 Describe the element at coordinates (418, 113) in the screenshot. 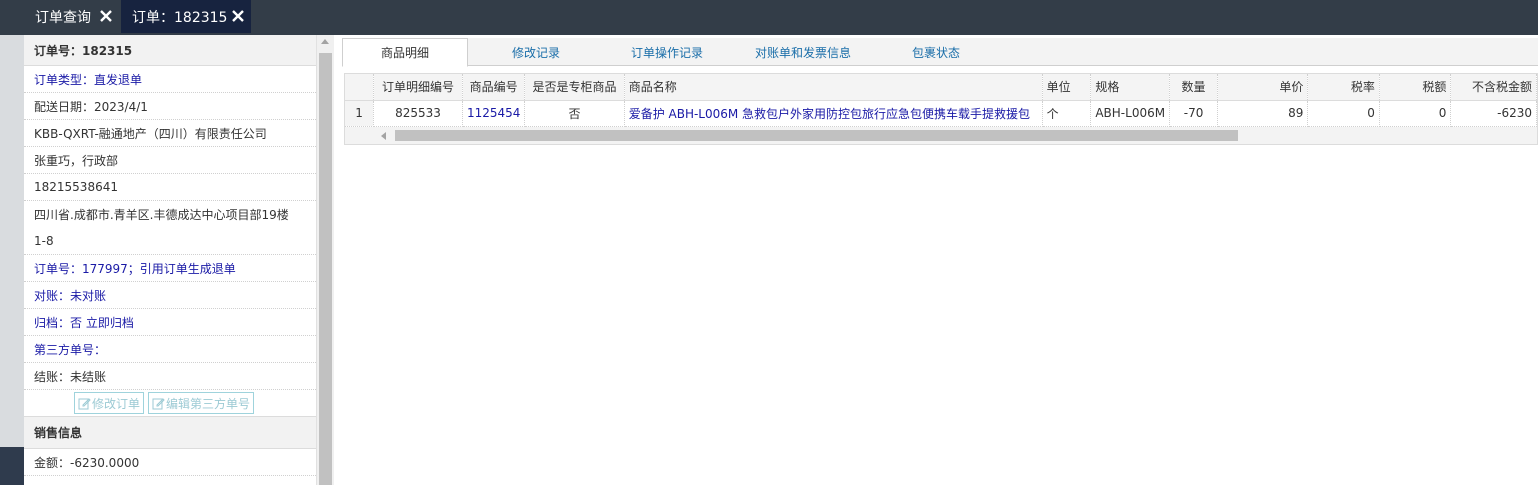

I see `detail-id-cell: 825533` at that location.